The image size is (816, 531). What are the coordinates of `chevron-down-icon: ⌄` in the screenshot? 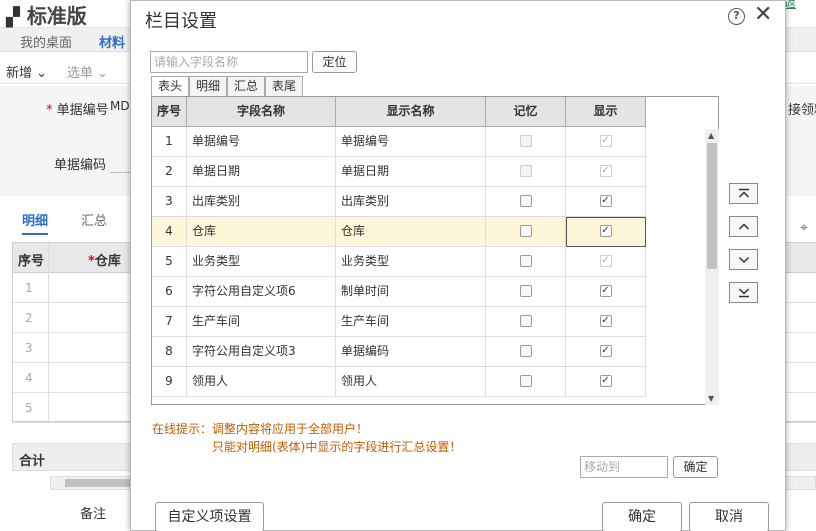 It's located at (42, 73).